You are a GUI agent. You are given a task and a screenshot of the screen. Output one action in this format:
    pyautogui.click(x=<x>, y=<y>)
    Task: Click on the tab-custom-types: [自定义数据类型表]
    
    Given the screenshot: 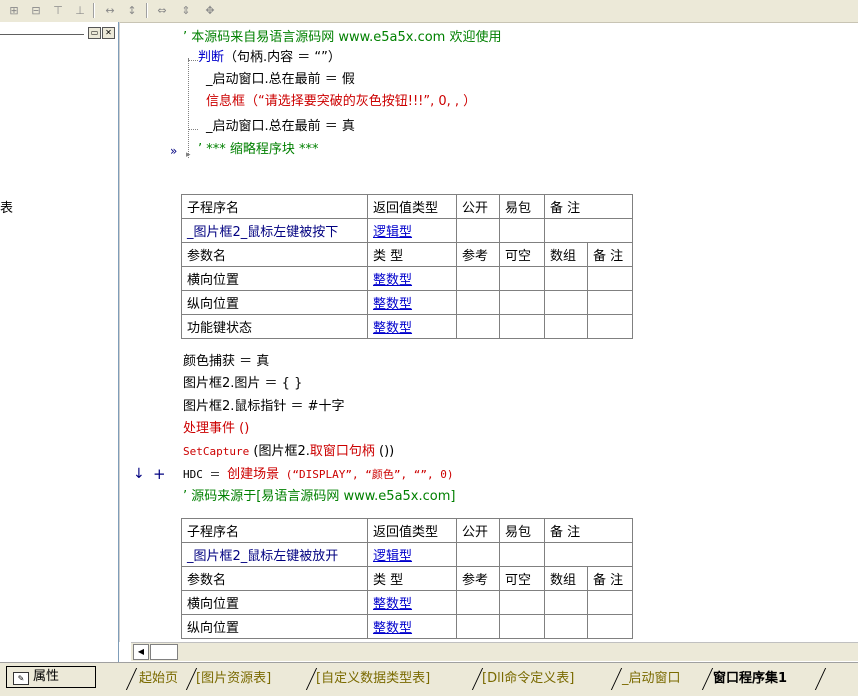 What is the action you would take?
    pyautogui.click(x=373, y=679)
    